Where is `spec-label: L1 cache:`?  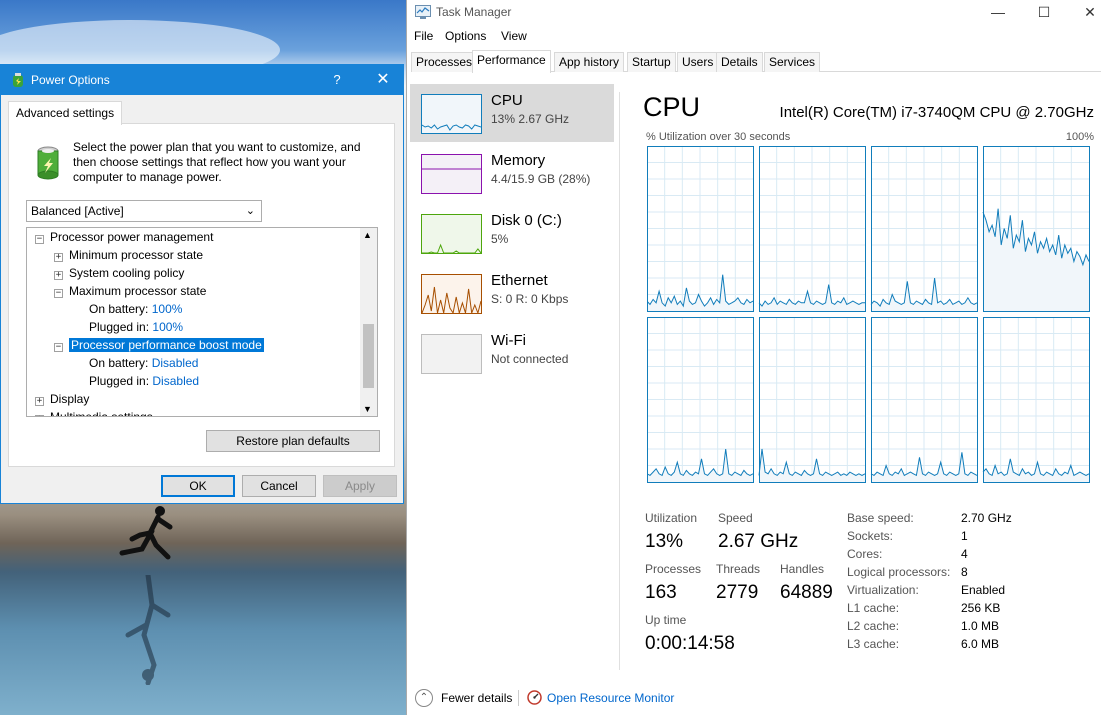 spec-label: L1 cache: is located at coordinates (873, 608).